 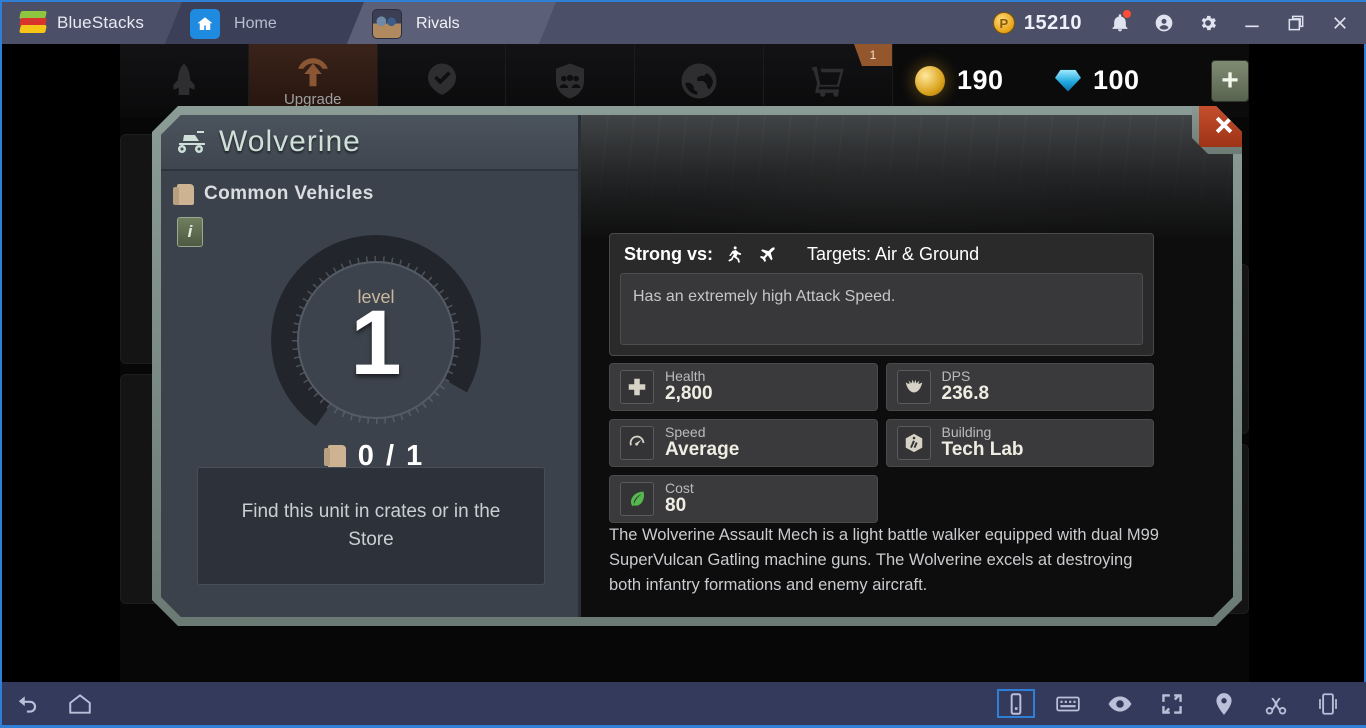 I want to click on page-title: Wolverine, so click(x=290, y=141).